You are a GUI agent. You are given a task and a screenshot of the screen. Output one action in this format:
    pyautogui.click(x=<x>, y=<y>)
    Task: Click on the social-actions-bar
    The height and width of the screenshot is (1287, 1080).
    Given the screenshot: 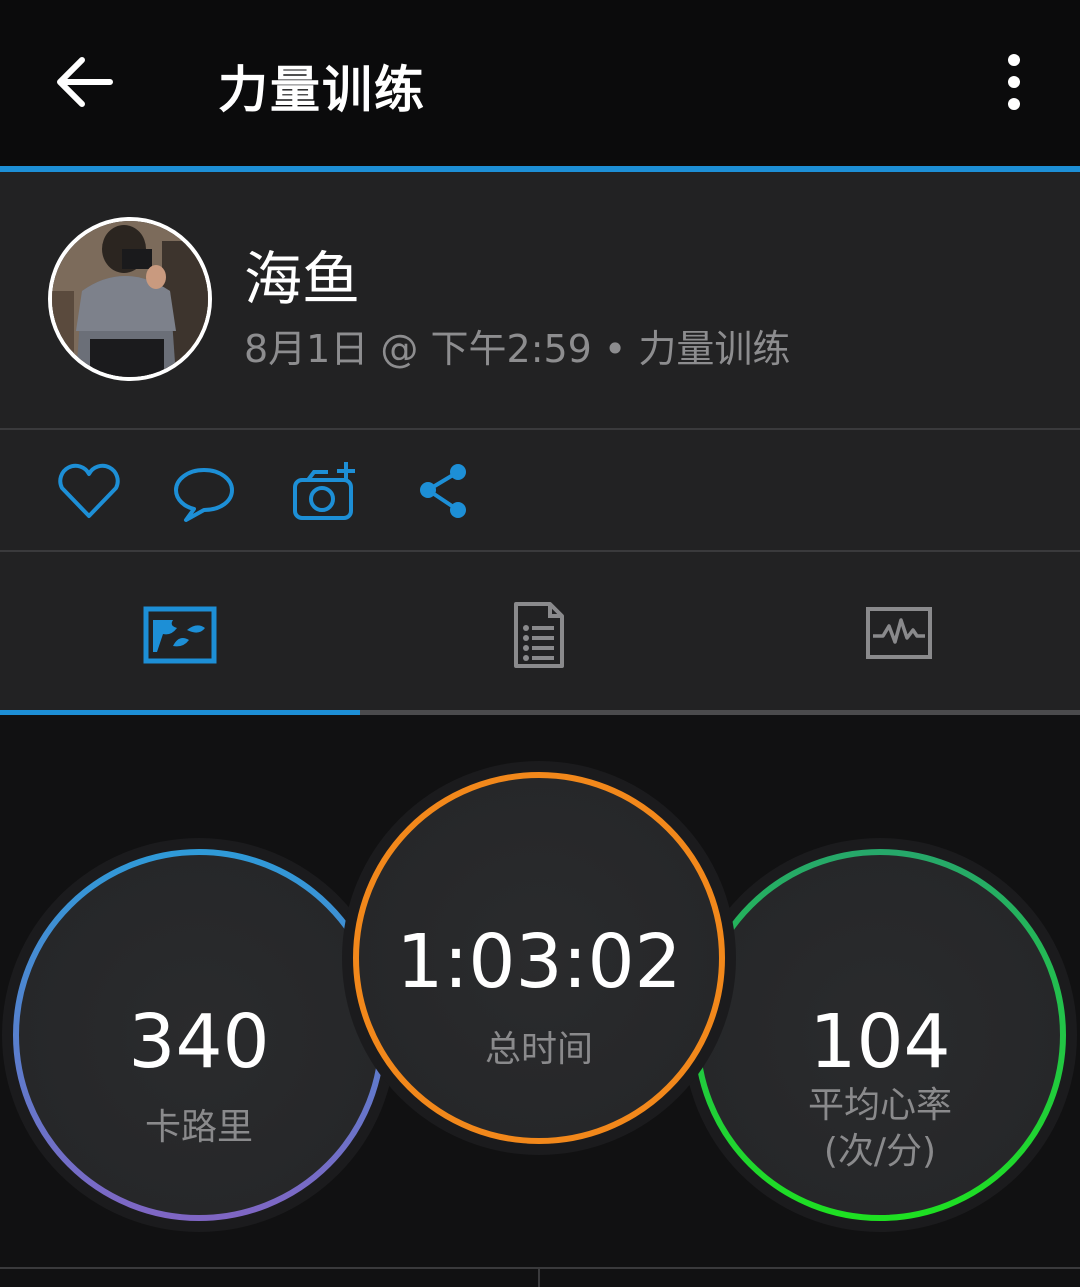 What is the action you would take?
    pyautogui.click(x=540, y=490)
    